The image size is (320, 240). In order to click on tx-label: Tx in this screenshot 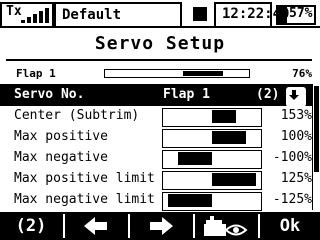, I will do `click(14, 11)`.